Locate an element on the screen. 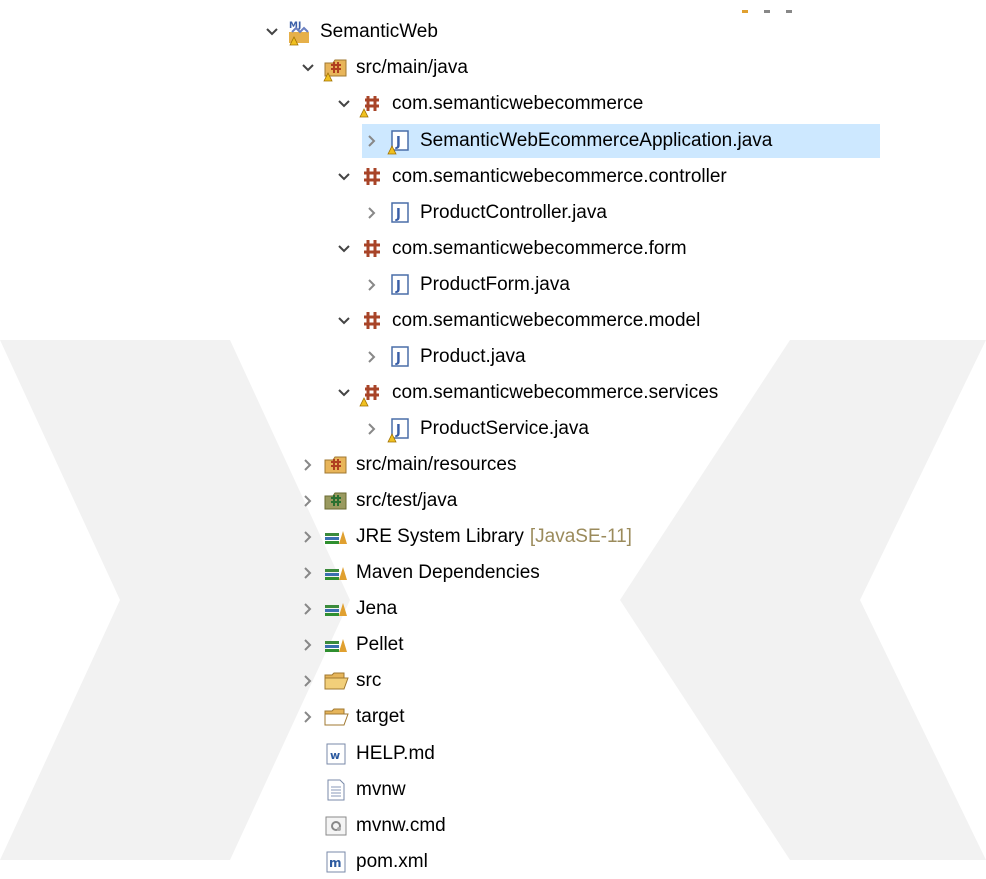 The image size is (986, 879). tree-item-maven-dependencies: Maven Dependencies is located at coordinates (419, 573).